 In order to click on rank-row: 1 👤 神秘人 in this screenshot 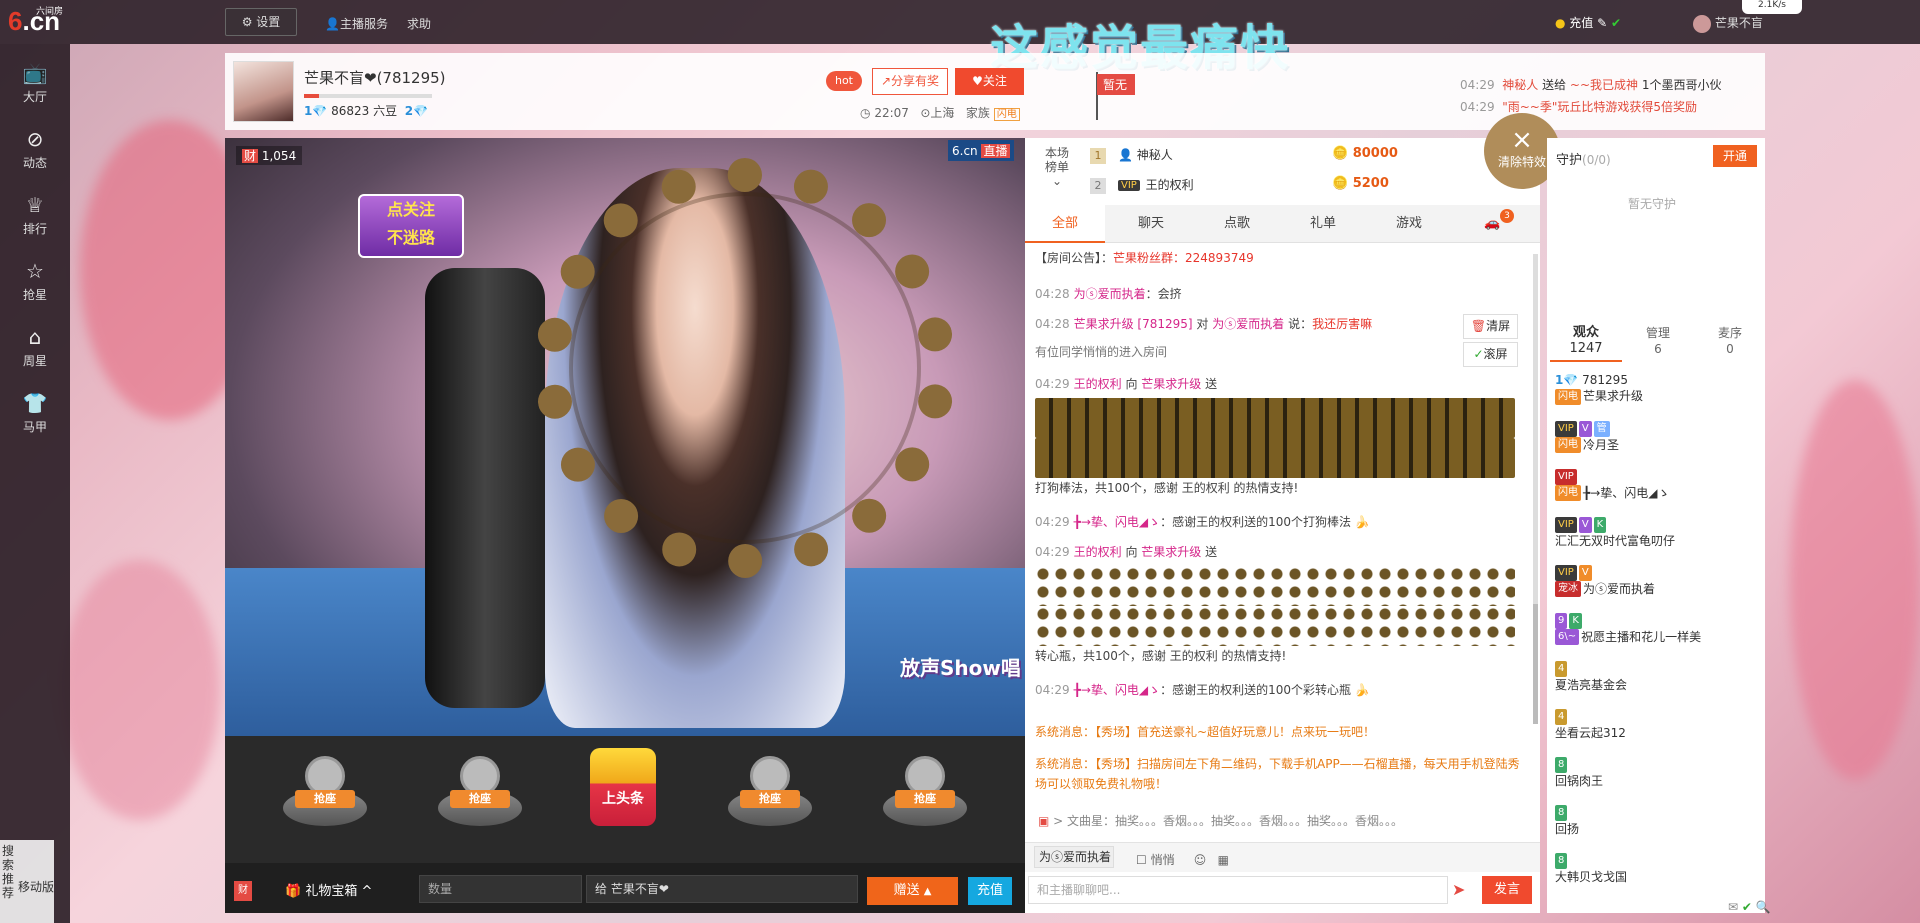, I will do `click(1131, 155)`.